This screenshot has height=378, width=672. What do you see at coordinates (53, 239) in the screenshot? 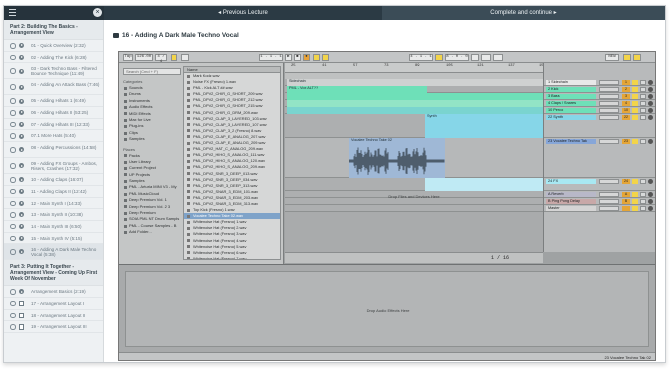
I see `lesson-item: 15 - Main Synth IV (5:15)` at bounding box center [53, 239].